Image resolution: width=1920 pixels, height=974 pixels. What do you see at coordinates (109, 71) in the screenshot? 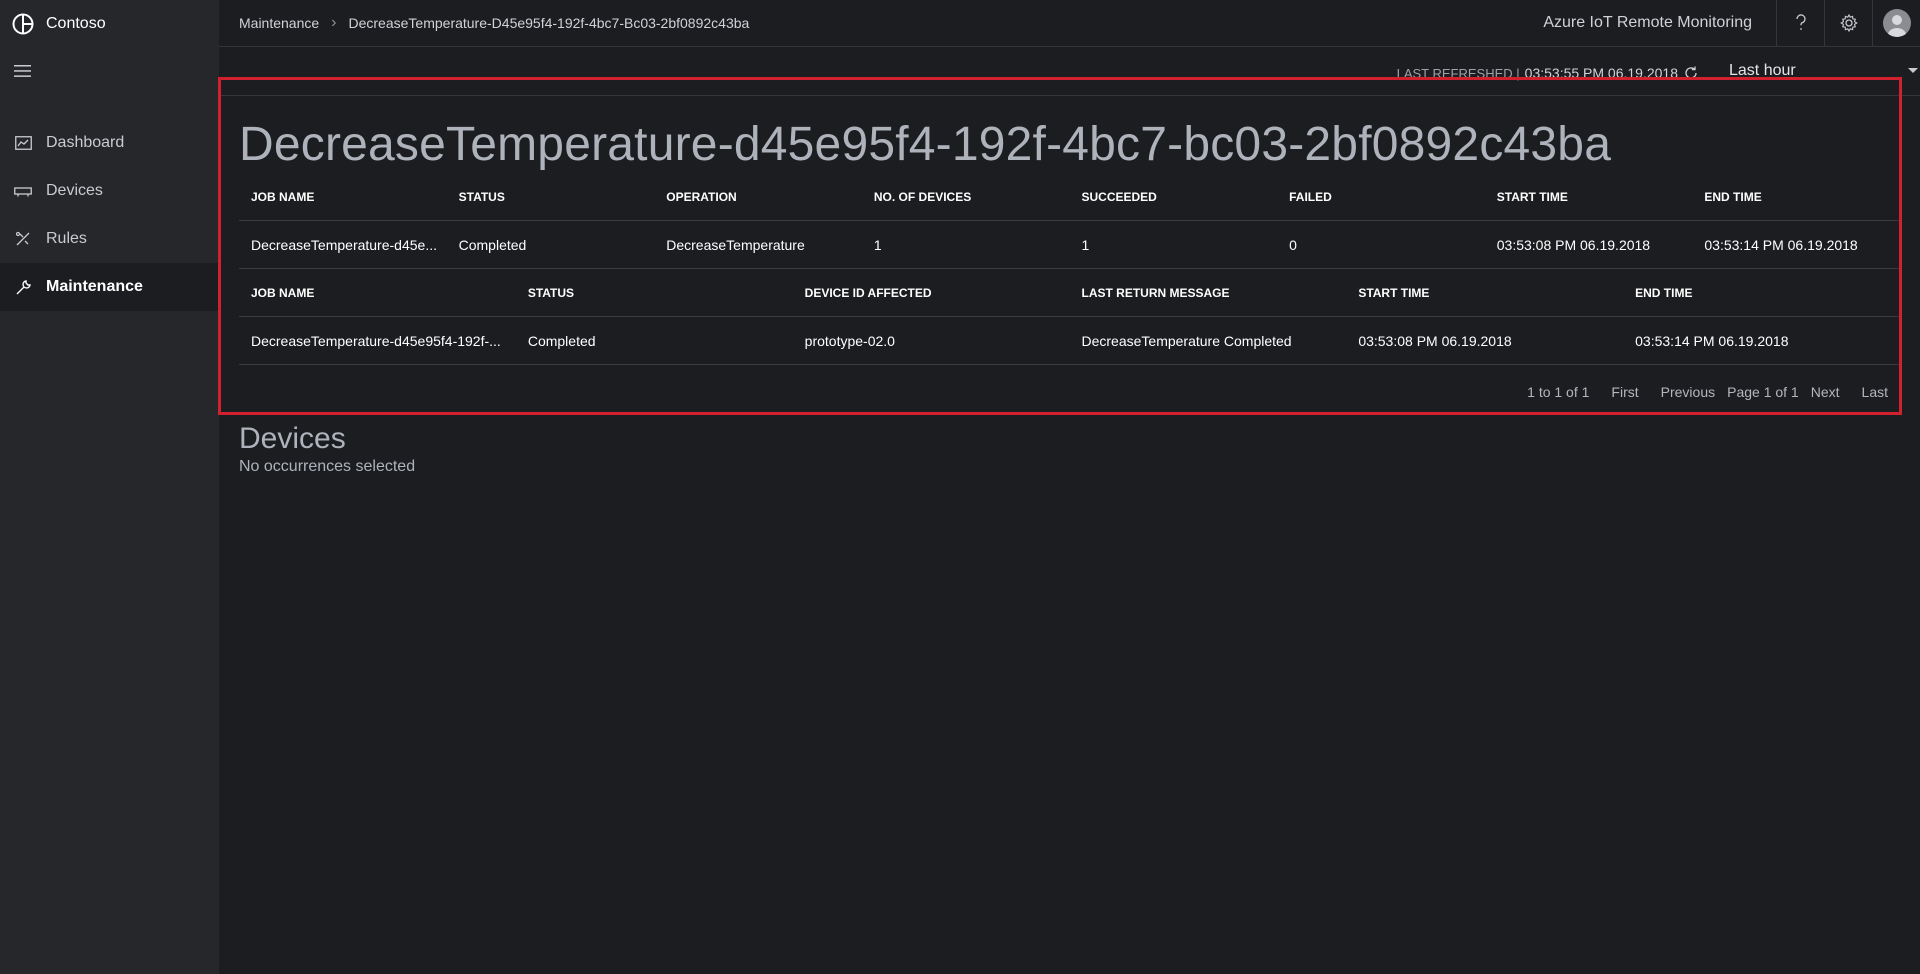
I see `hamburger-menu-button` at bounding box center [109, 71].